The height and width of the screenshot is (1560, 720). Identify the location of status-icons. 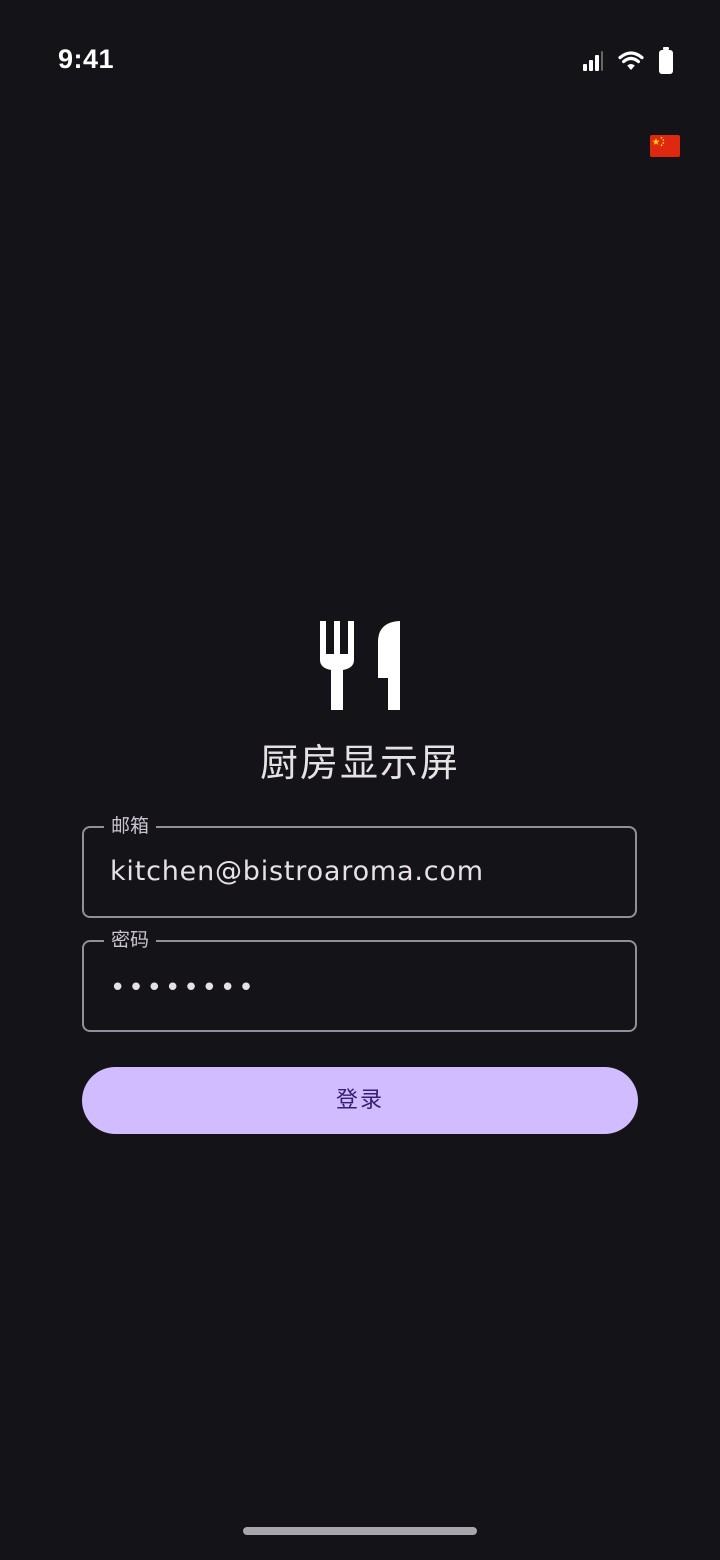
(628, 61).